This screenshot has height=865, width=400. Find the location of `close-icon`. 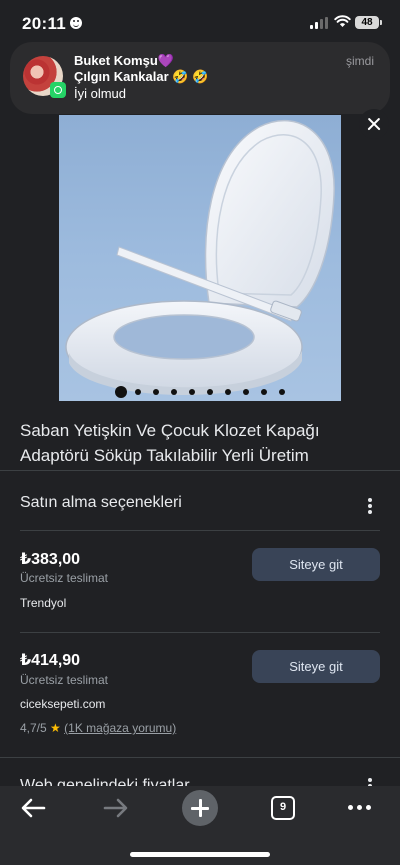

close-icon is located at coordinates (374, 124).